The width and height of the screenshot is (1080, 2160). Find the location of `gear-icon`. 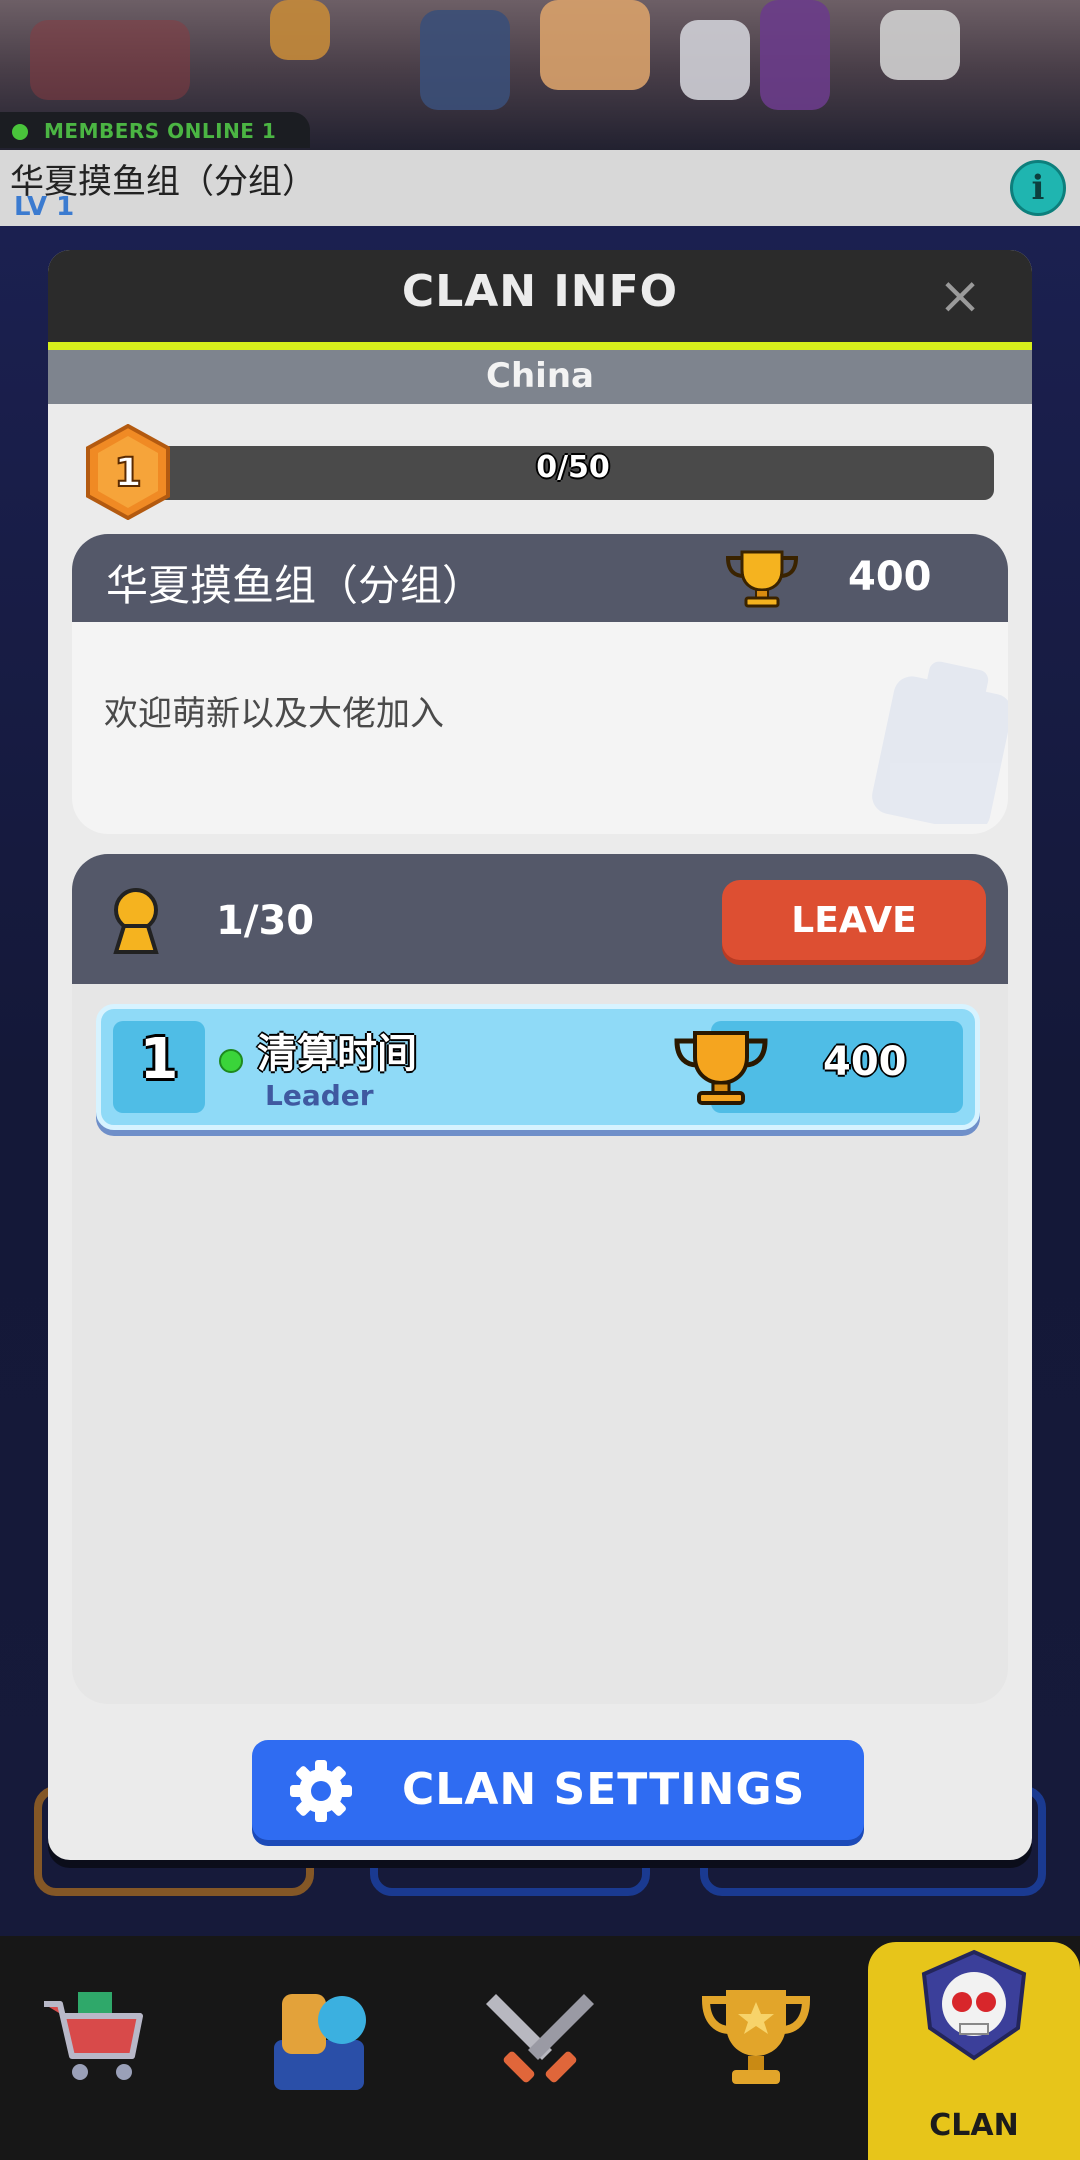

gear-icon is located at coordinates (321, 1791).